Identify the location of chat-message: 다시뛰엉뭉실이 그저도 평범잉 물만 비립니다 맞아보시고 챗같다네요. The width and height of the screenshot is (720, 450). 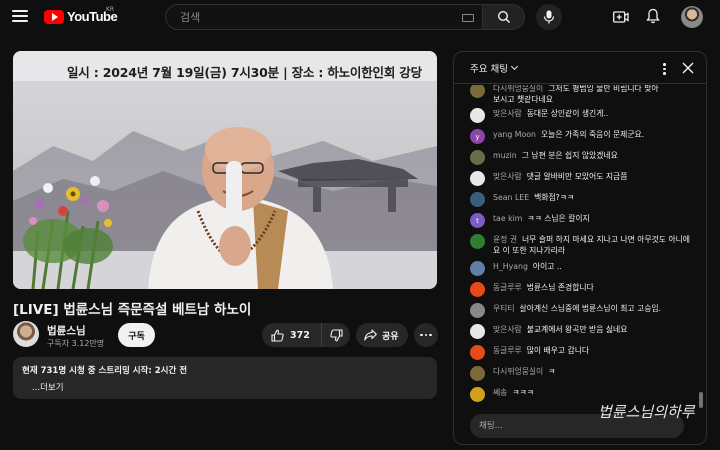
(582, 95).